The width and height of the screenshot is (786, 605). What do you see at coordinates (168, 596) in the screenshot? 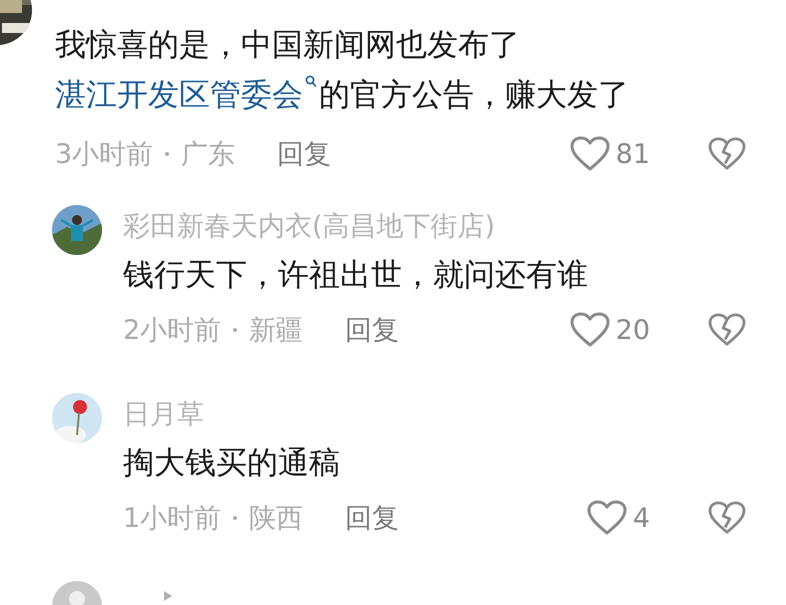
I see `triangle-icon` at bounding box center [168, 596].